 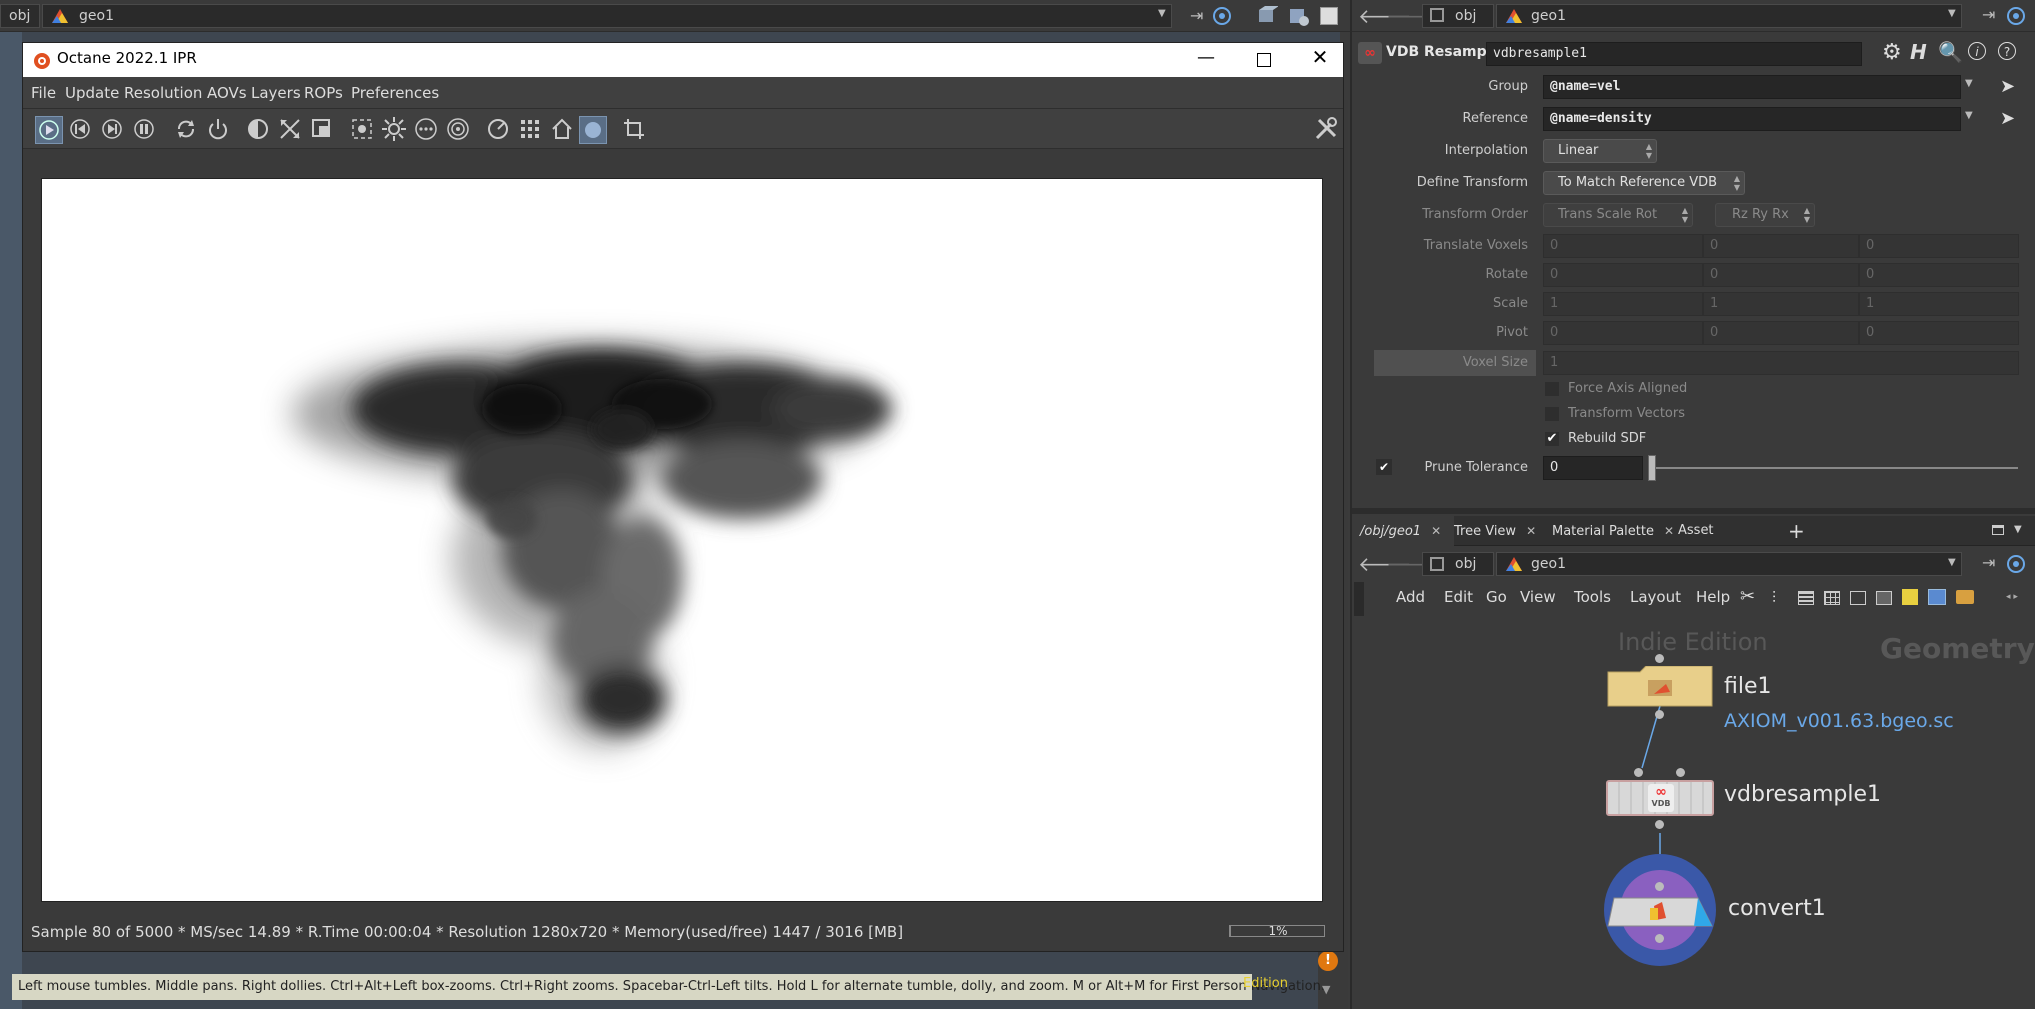 What do you see at coordinates (163, 93) in the screenshot?
I see `menu-resolution: Resolution` at bounding box center [163, 93].